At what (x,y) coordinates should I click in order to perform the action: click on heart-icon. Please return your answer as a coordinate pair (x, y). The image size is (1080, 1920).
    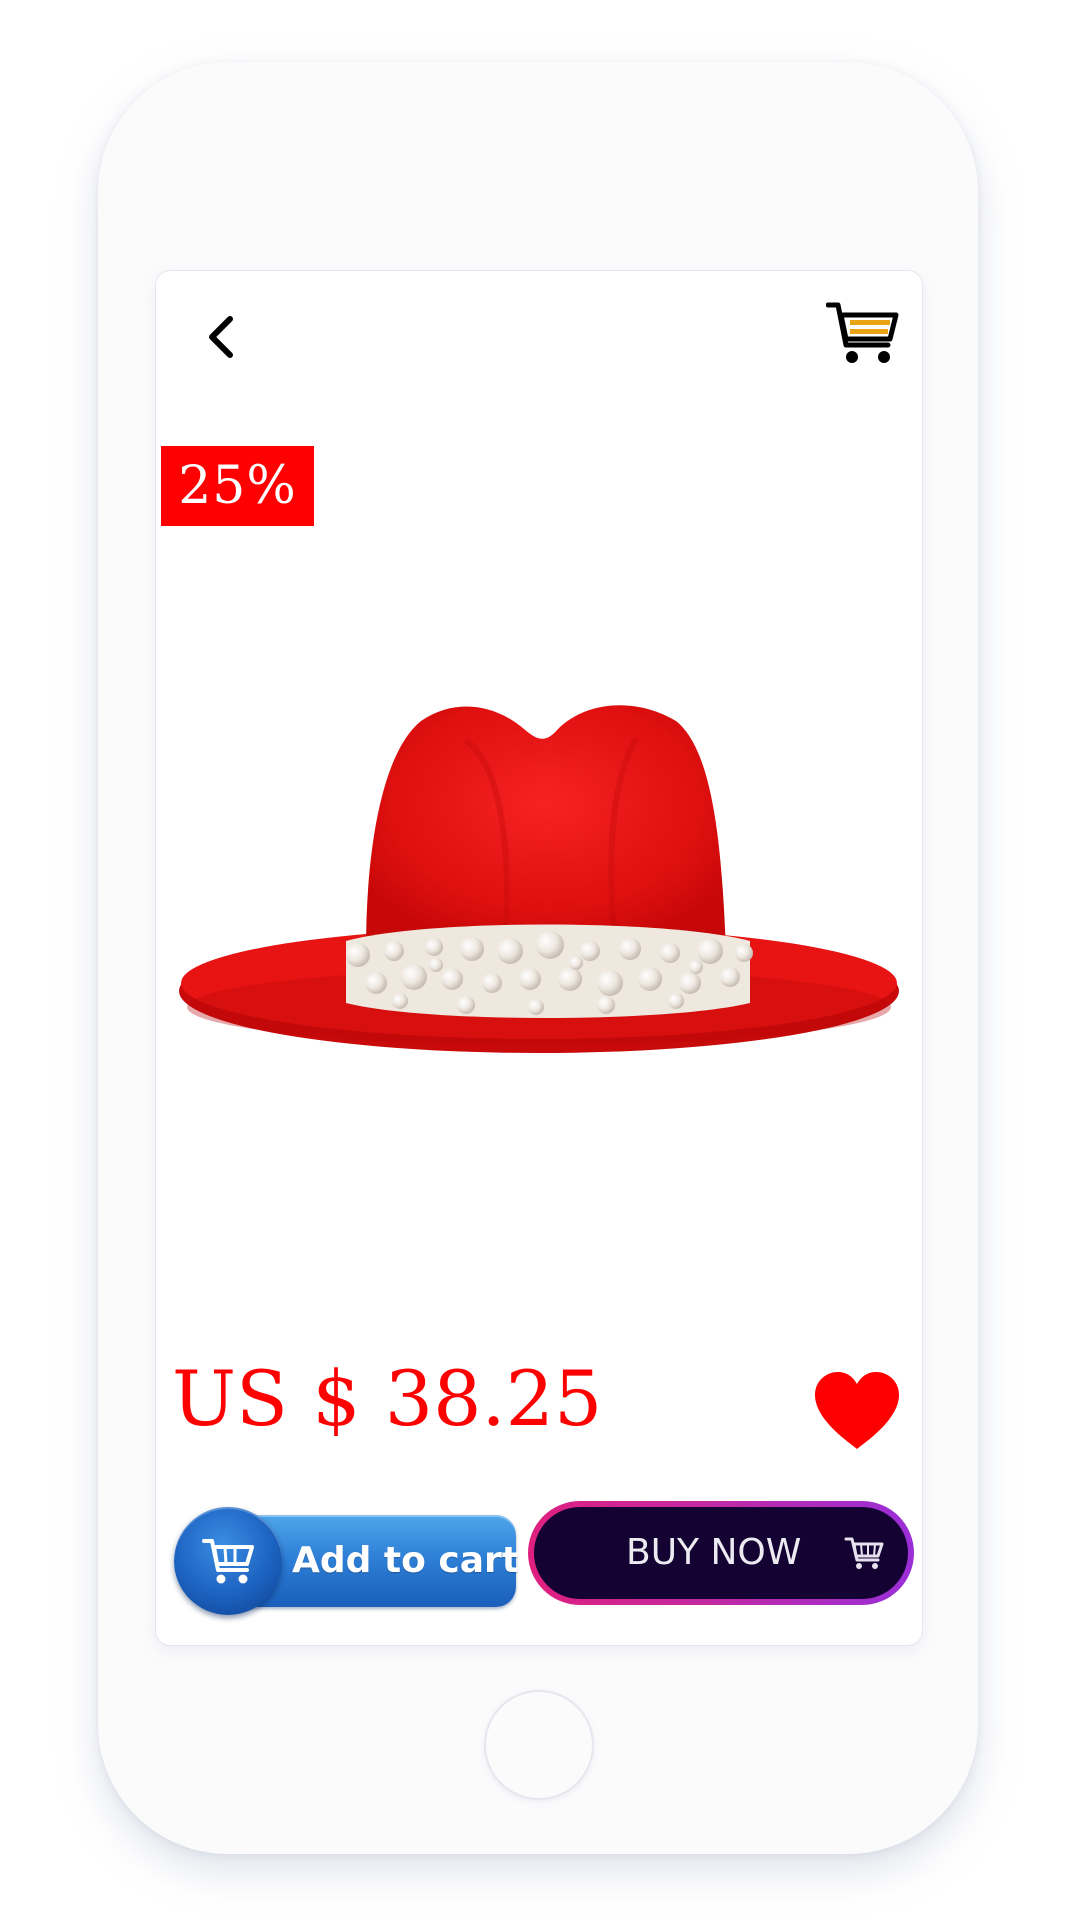
    Looking at the image, I should click on (857, 1410).